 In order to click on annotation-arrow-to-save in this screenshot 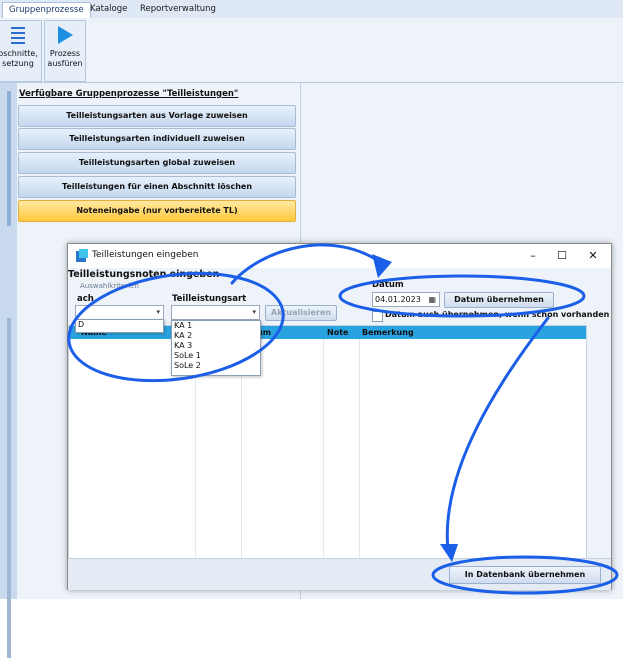, I will do `click(497, 434)`.